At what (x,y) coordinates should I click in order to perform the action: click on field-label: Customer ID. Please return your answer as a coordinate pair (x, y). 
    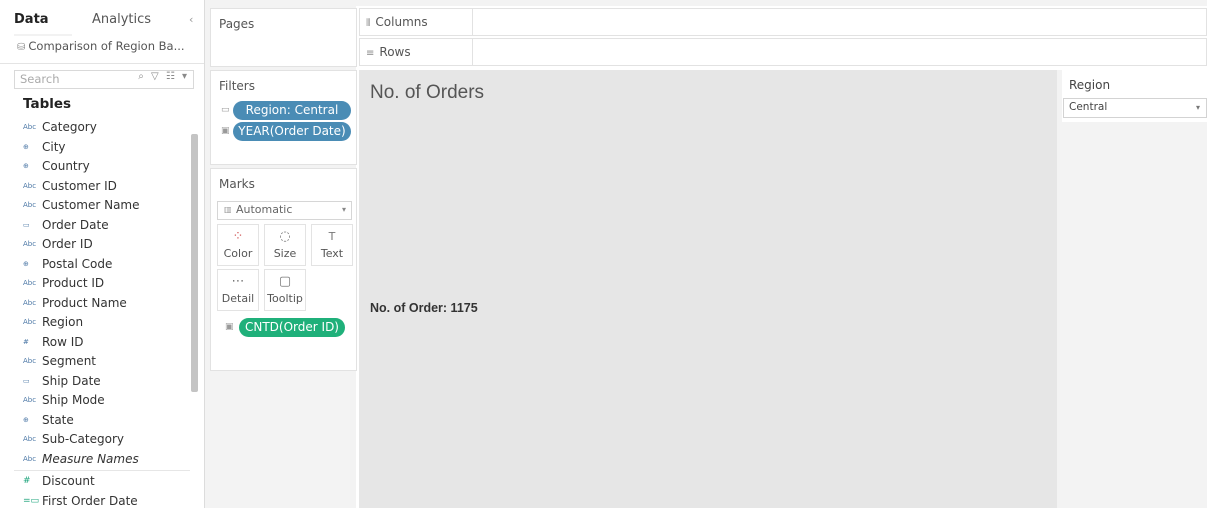
    Looking at the image, I should click on (79, 186).